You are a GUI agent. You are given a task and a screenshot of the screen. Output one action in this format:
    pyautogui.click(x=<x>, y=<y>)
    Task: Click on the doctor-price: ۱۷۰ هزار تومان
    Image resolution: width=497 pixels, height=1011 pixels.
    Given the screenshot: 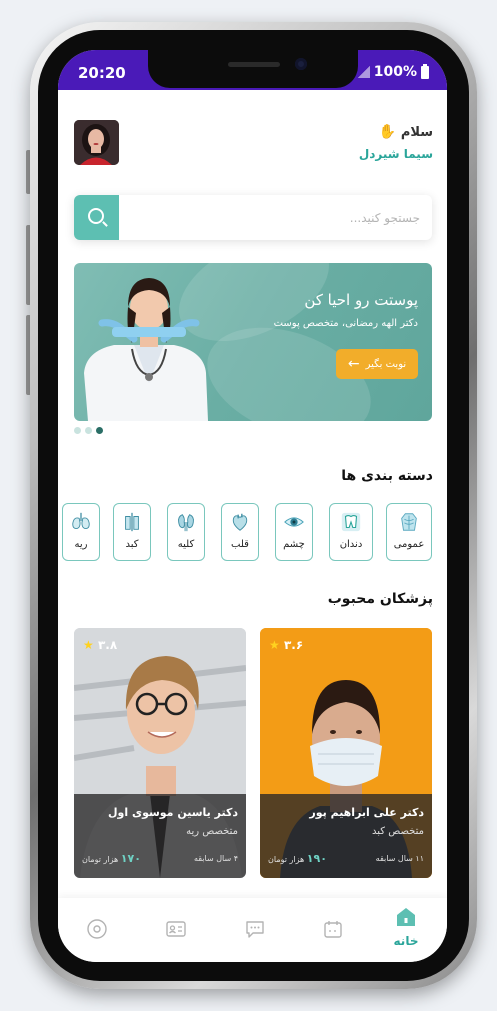 What is the action you would take?
    pyautogui.click(x=111, y=858)
    